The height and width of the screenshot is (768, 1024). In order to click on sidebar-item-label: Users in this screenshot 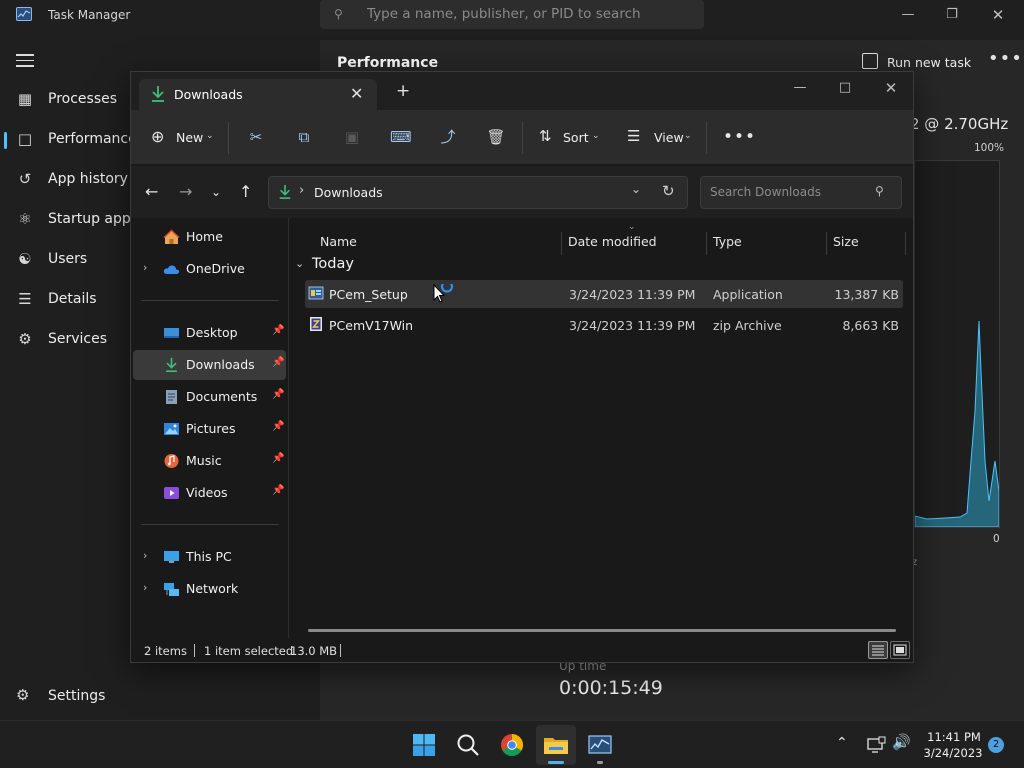, I will do `click(68, 259)`.